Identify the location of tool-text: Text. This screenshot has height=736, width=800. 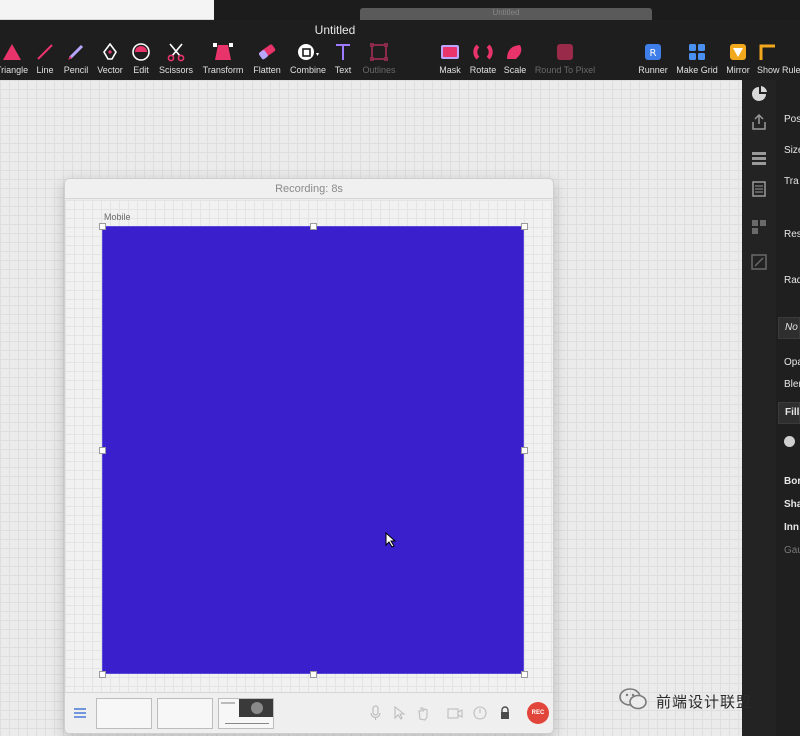
(343, 59).